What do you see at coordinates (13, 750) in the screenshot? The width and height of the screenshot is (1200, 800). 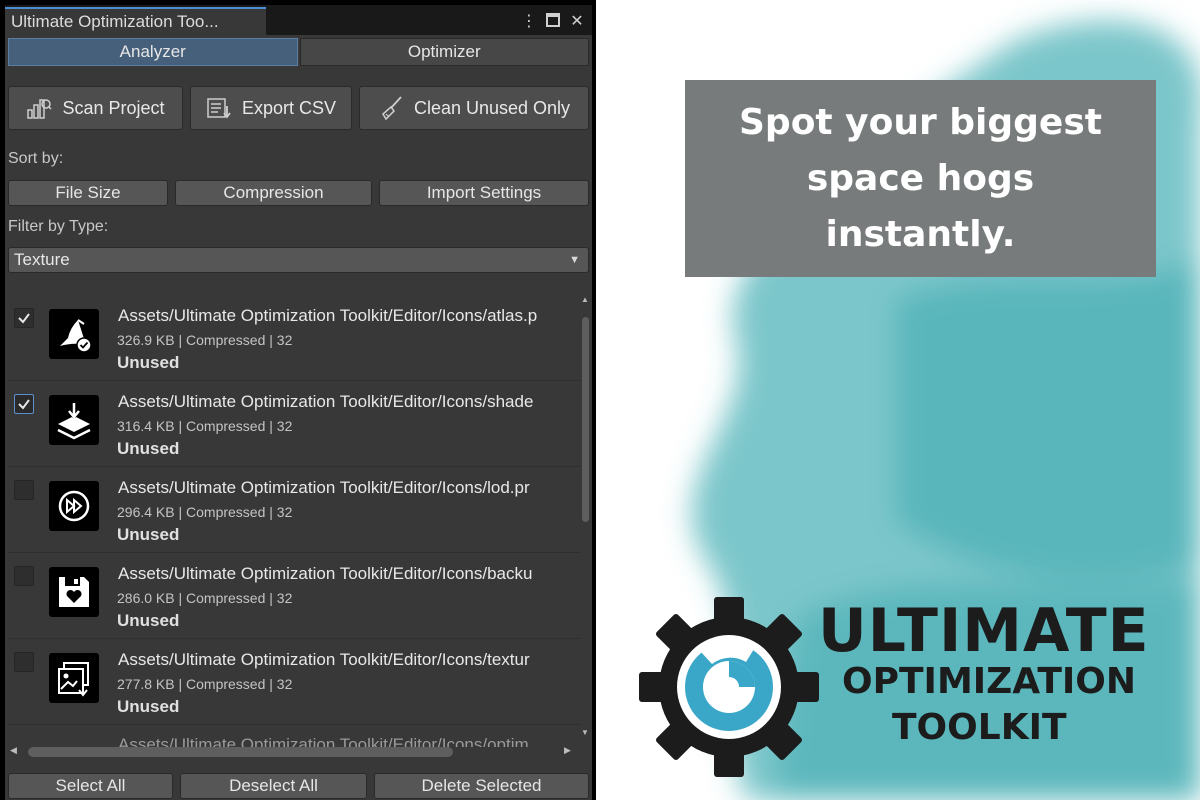 I see `scroll-left-icon: ◀` at bounding box center [13, 750].